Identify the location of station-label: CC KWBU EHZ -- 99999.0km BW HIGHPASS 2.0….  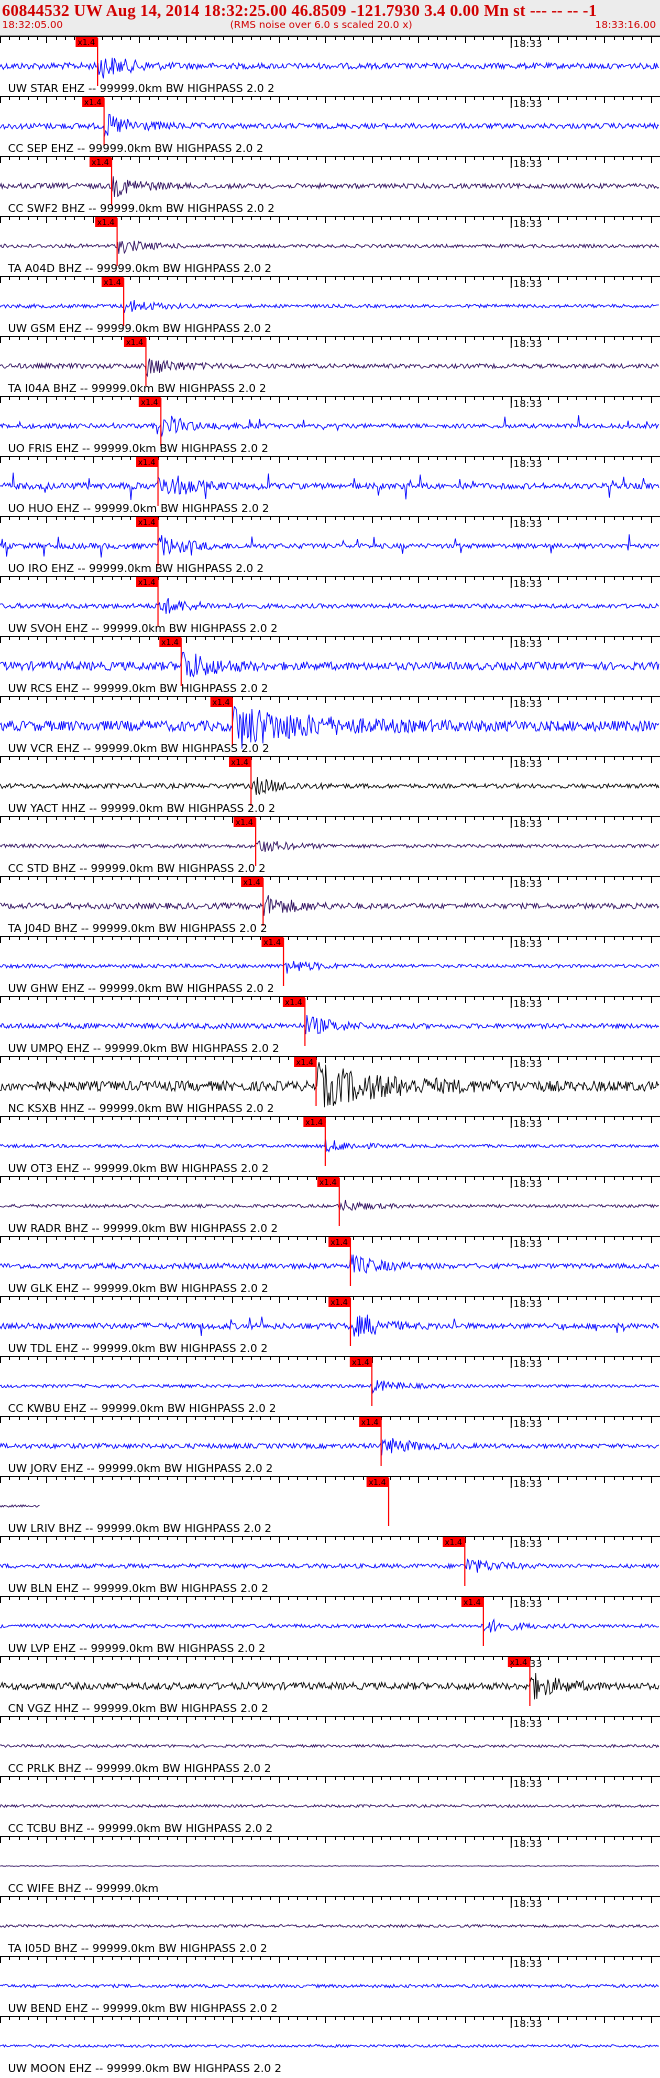
(142, 1408).